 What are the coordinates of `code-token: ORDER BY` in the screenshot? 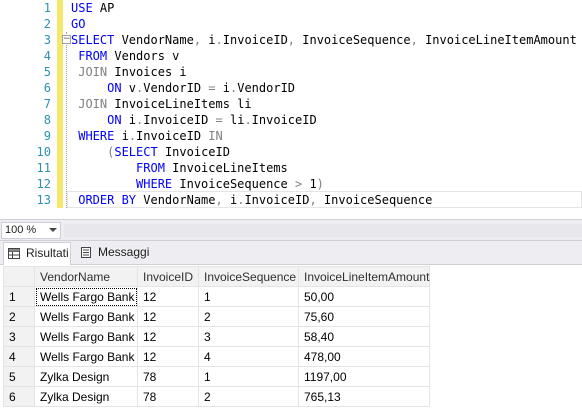 It's located at (107, 200).